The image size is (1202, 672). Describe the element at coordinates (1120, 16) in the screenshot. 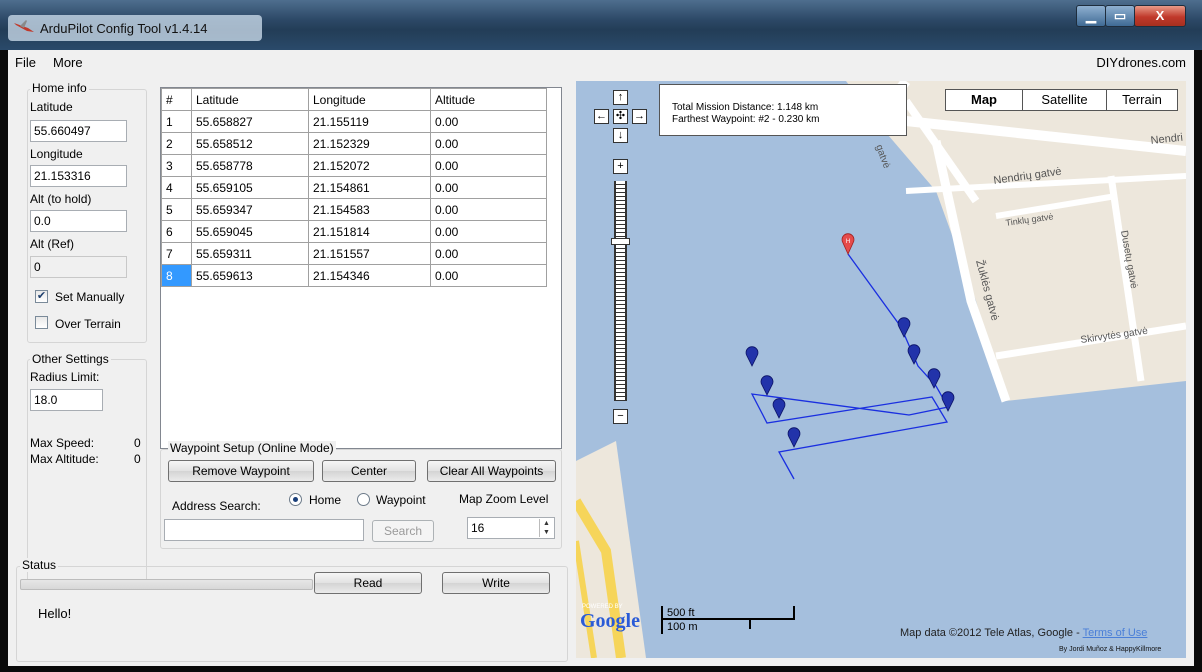

I see `maximize-button: ▭` at that location.